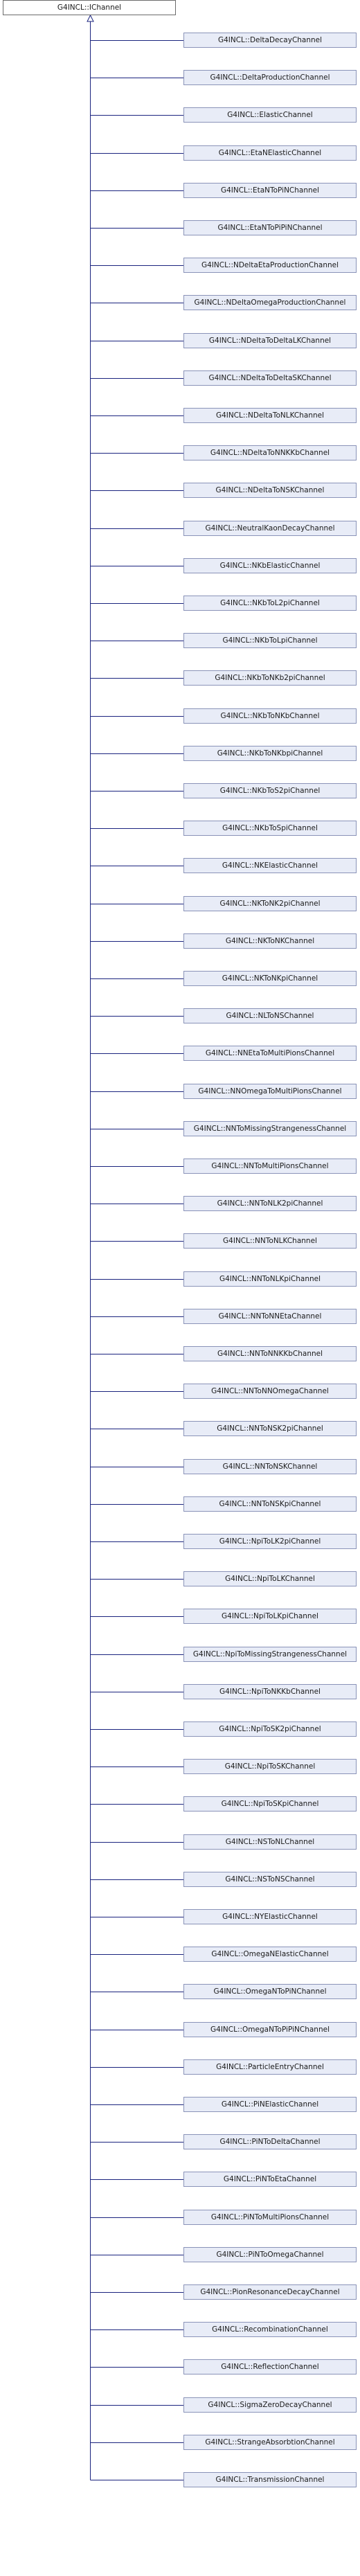 This screenshot has width=360, height=2576. I want to click on derived-class-node: G4INCL::NpiToSKpiChannel, so click(270, 1804).